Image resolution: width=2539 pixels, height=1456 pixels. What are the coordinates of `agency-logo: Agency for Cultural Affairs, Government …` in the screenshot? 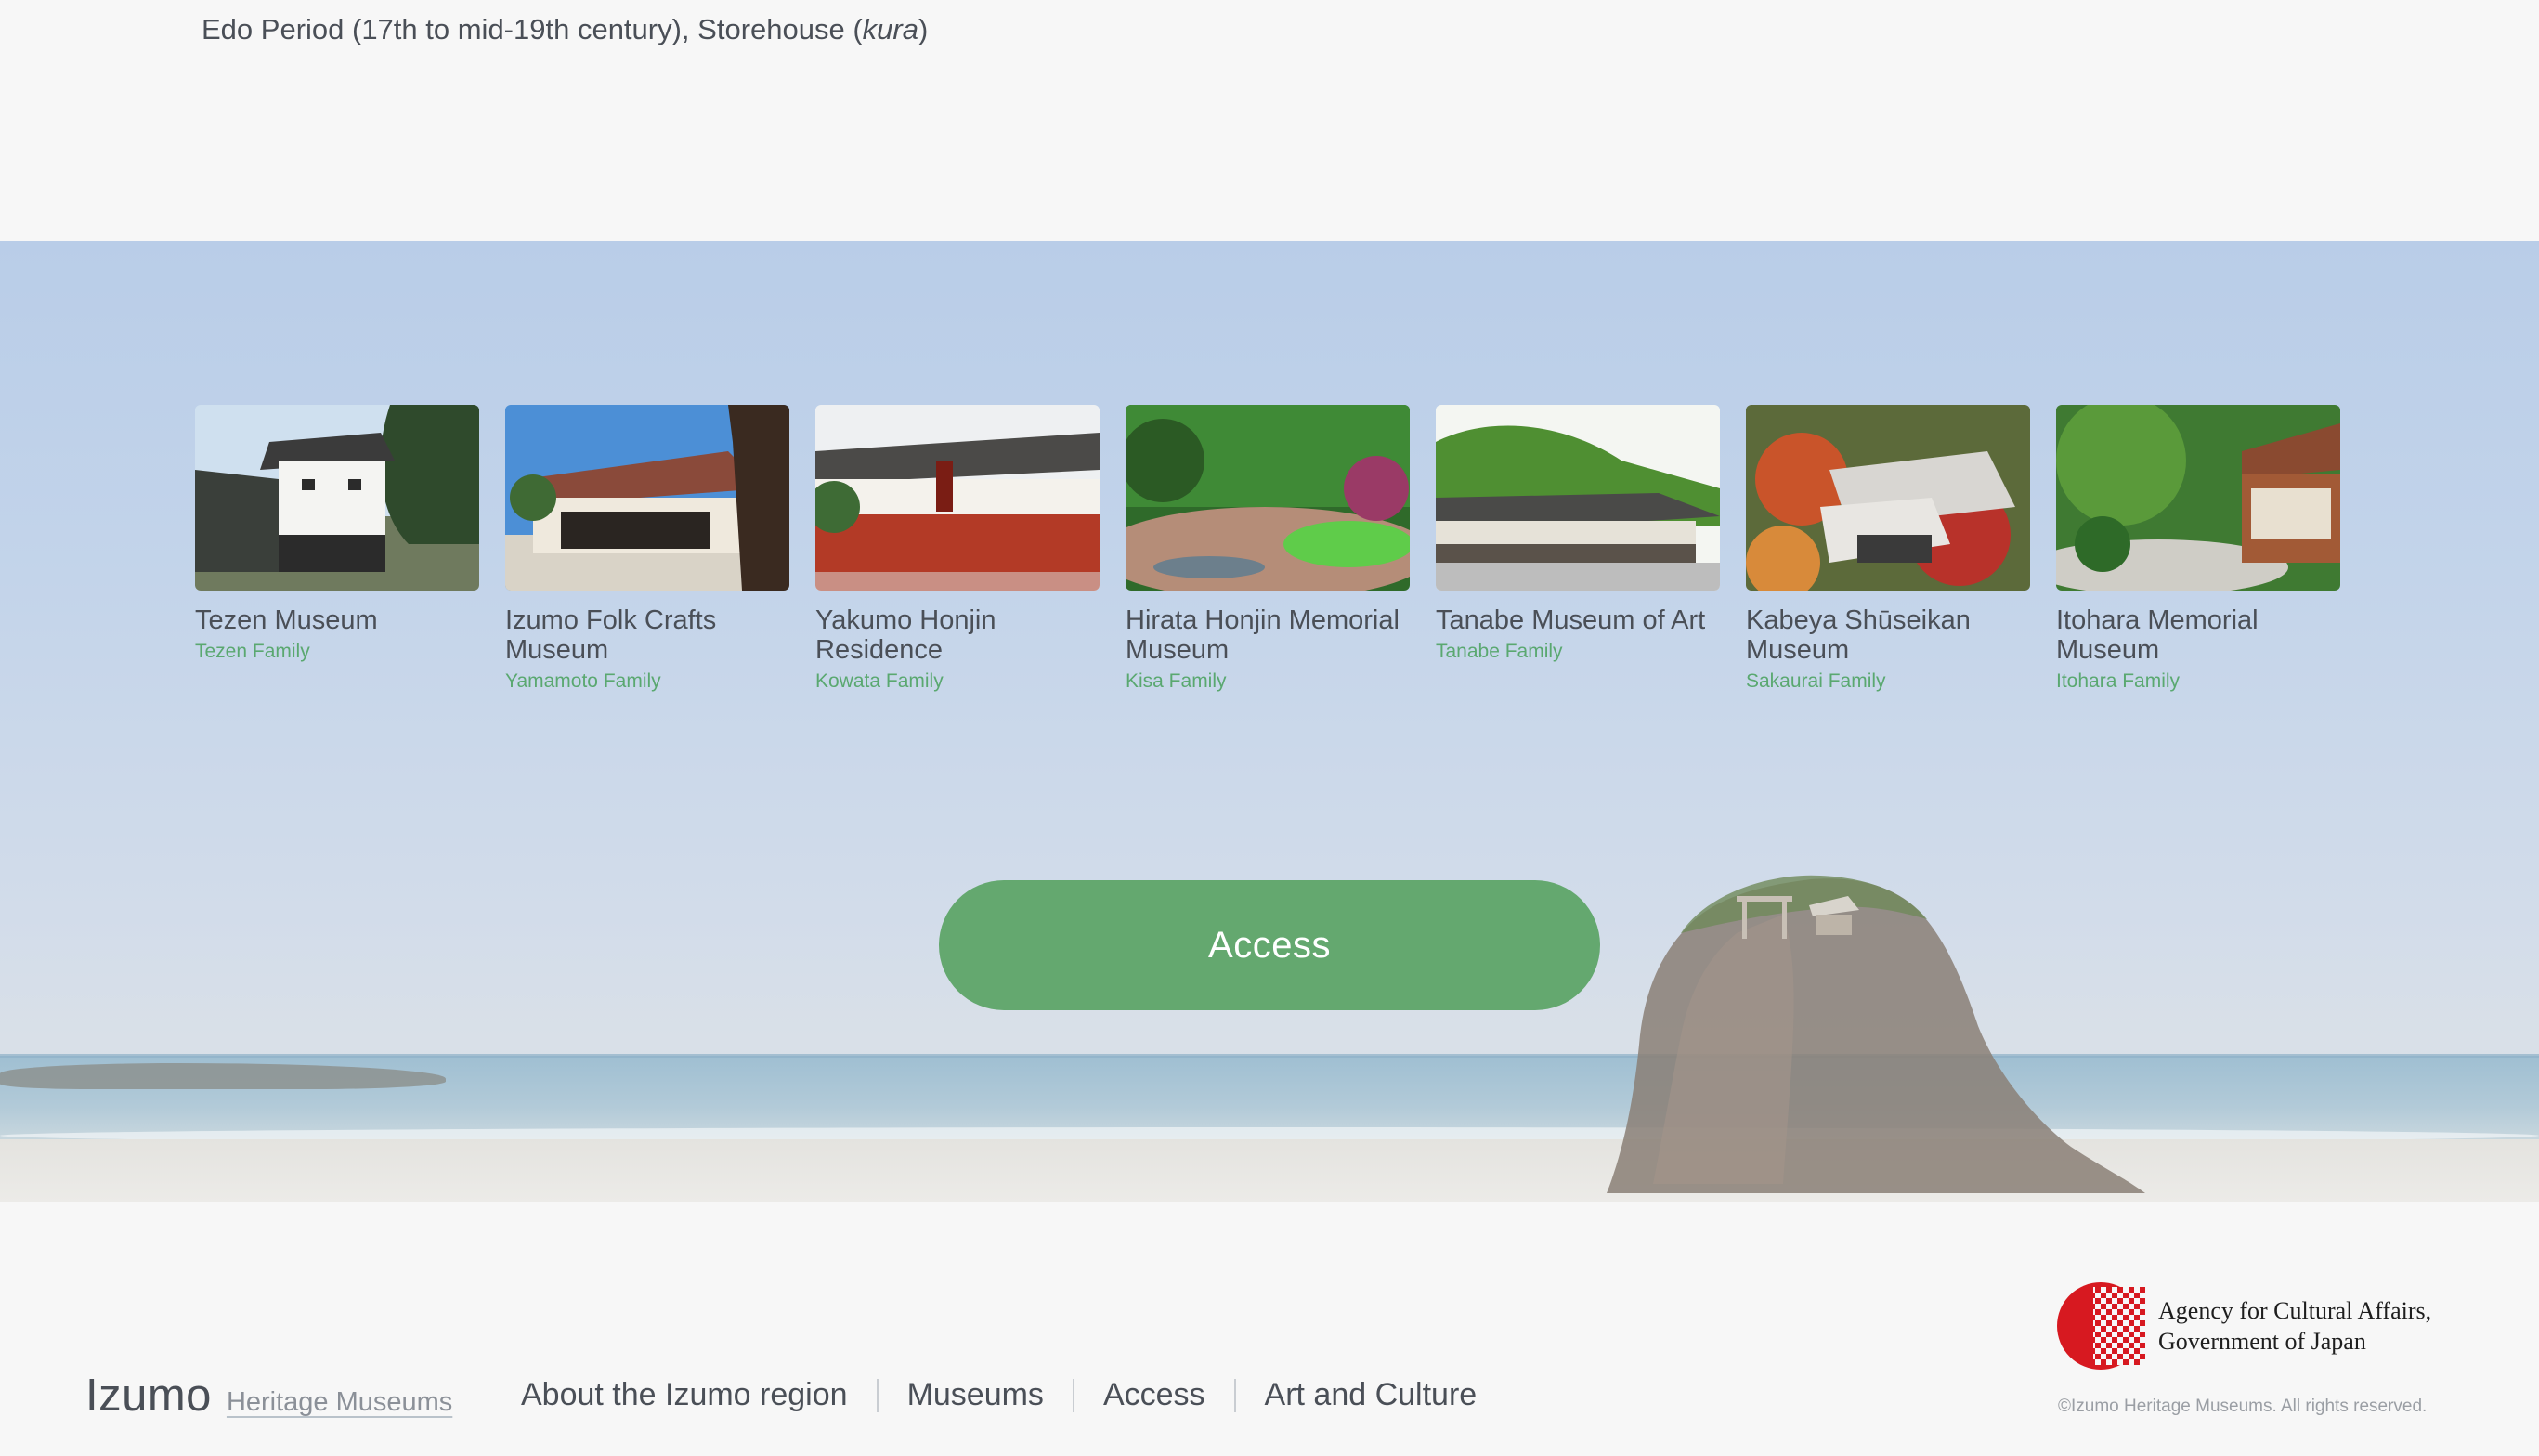 It's located at (2243, 1326).